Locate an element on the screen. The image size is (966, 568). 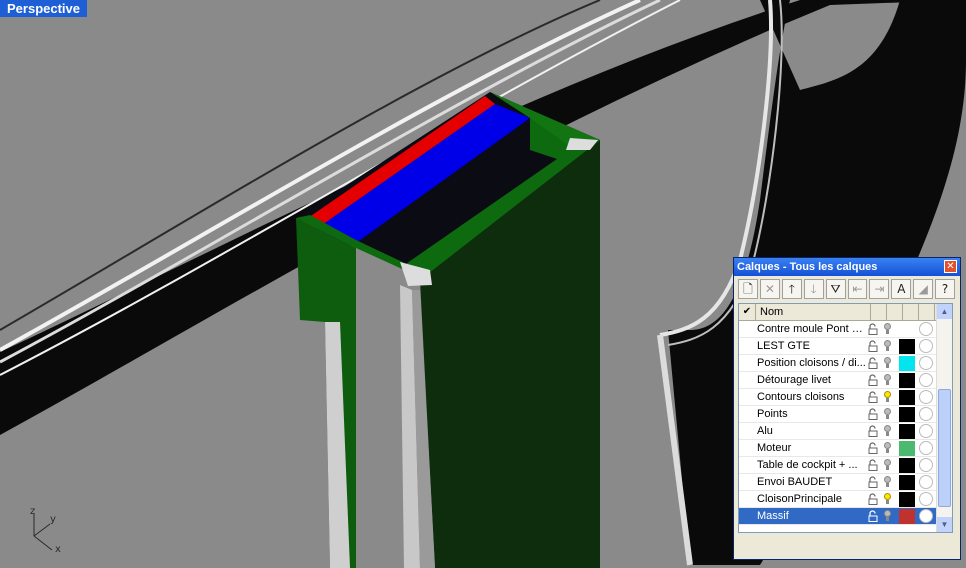
axis-x-label: x is located at coordinates (58, 549).